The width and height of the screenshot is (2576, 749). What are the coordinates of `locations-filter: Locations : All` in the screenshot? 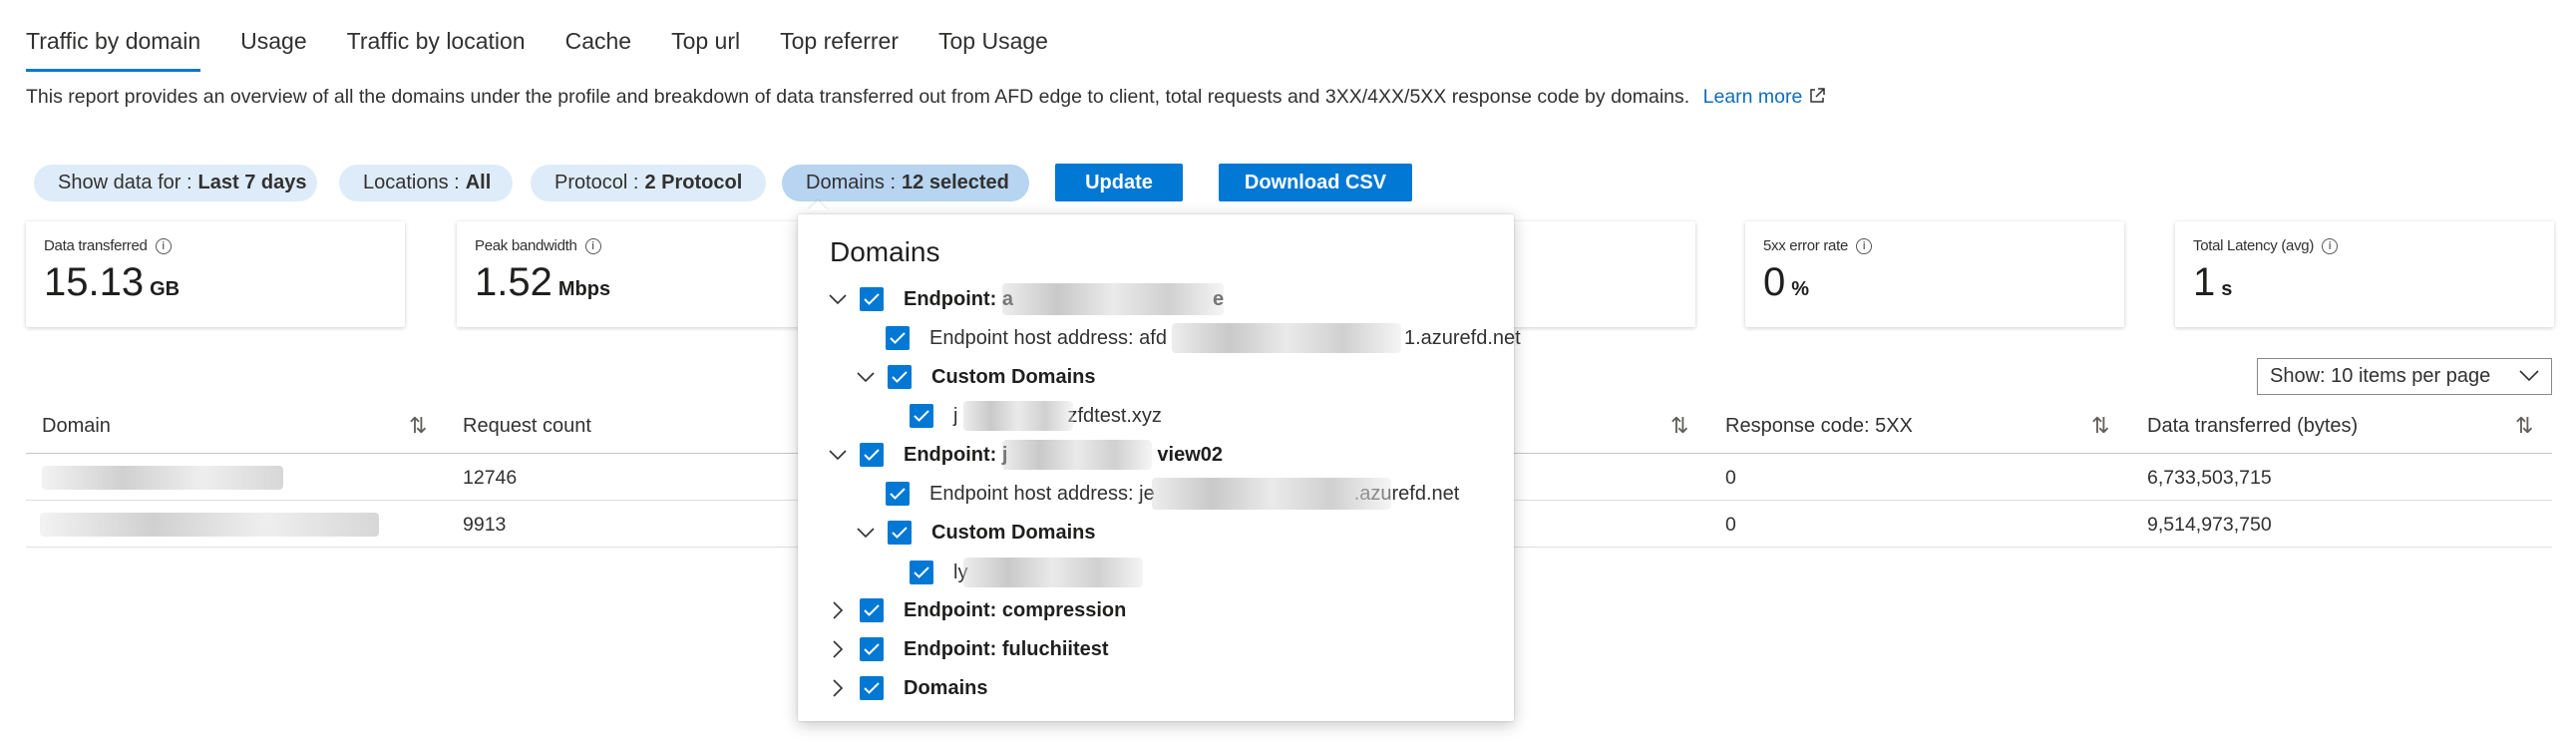 It's located at (426, 183).